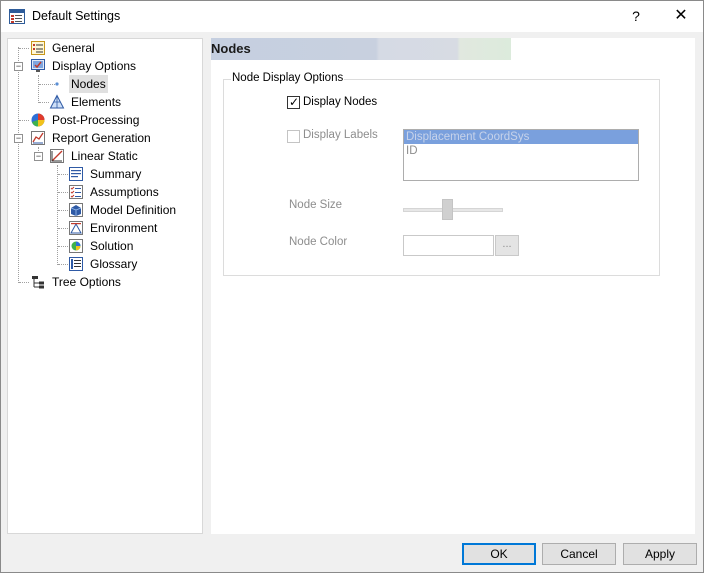  I want to click on node-color-label: Node Color, so click(318, 242).